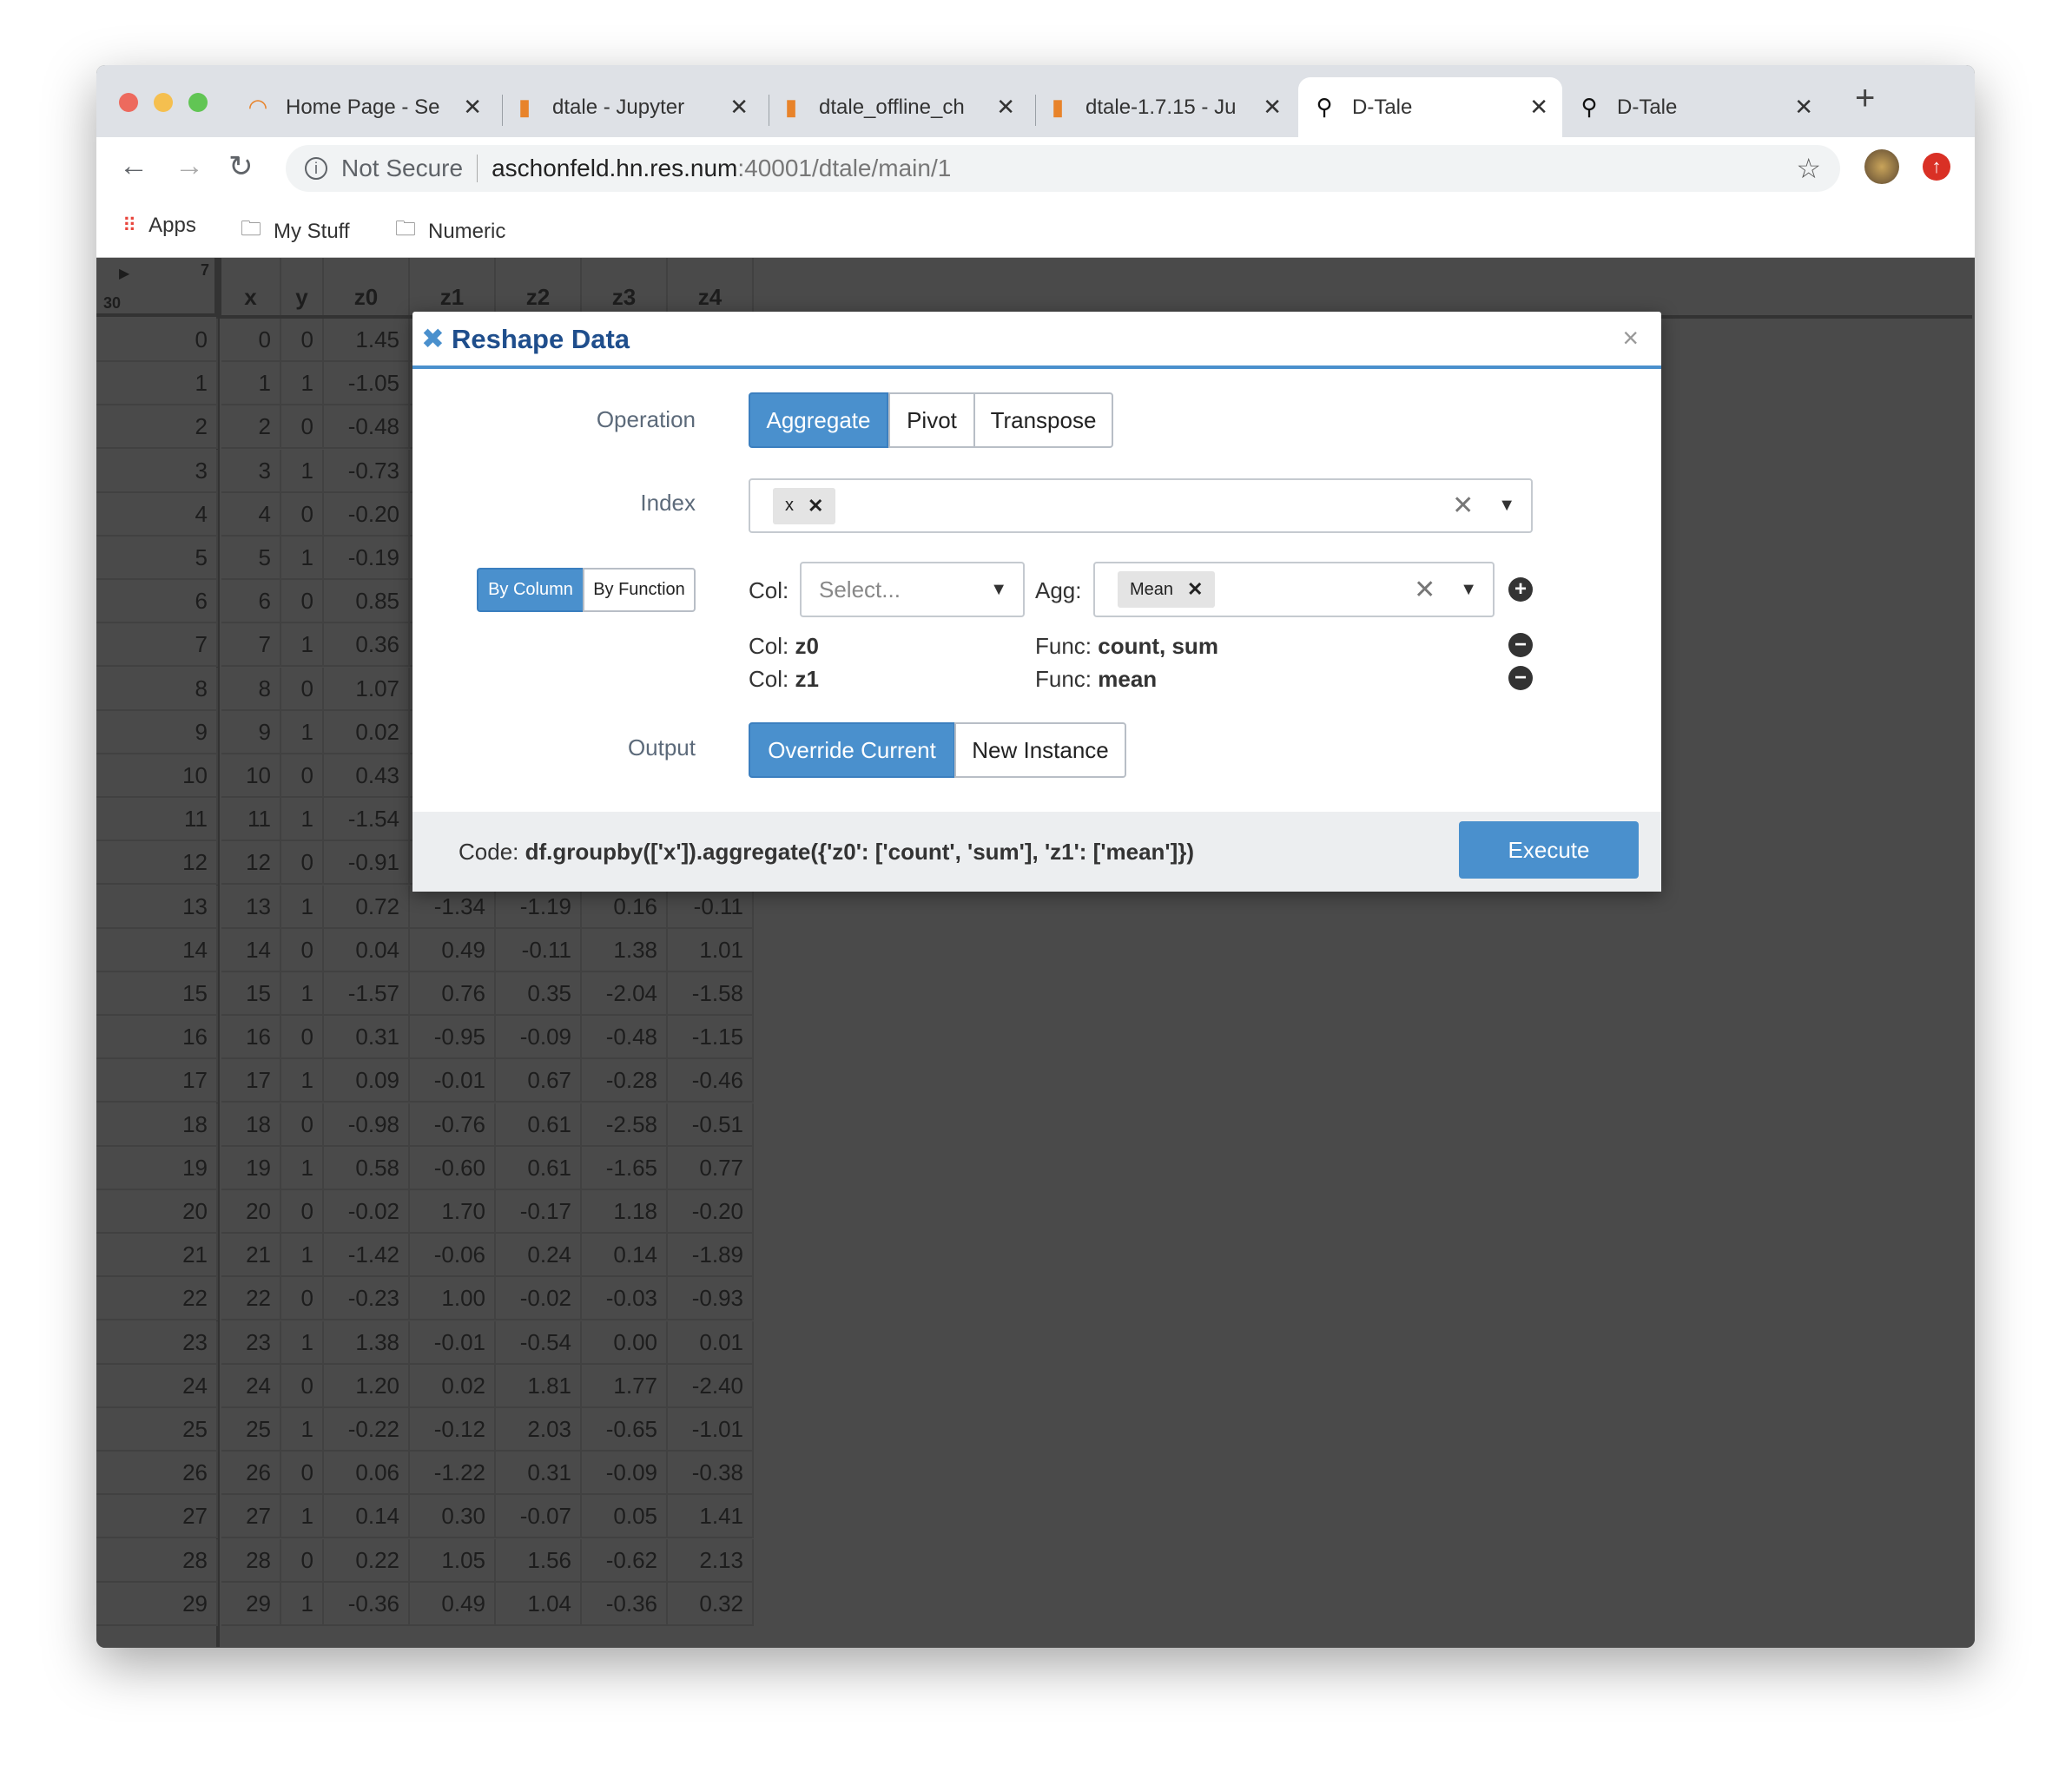 This screenshot has width=2072, height=1778. Describe the element at coordinates (539, 1517) in the screenshot. I see `grid-cell: -0.07` at that location.